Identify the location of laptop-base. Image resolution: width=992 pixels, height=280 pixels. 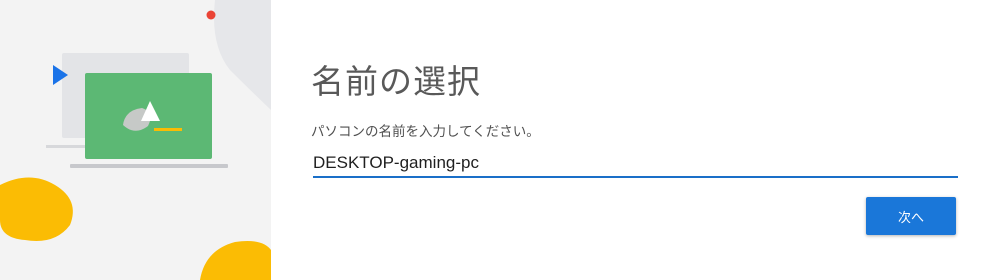
(149, 166).